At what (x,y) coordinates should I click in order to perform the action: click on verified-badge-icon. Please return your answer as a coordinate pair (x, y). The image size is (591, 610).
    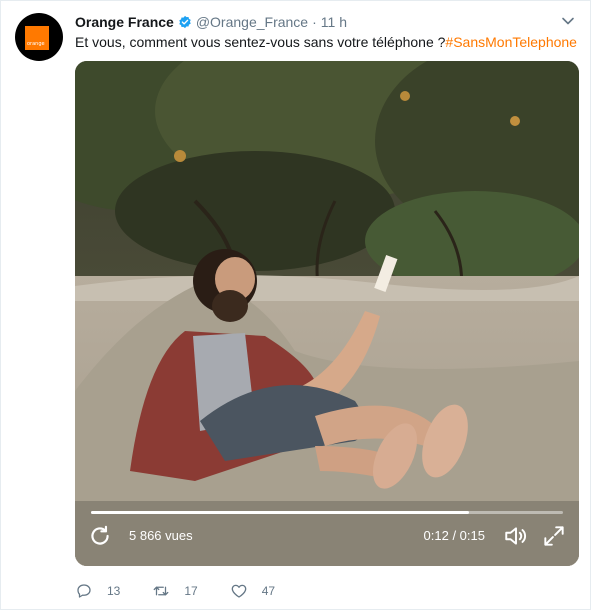
    Looking at the image, I should click on (185, 22).